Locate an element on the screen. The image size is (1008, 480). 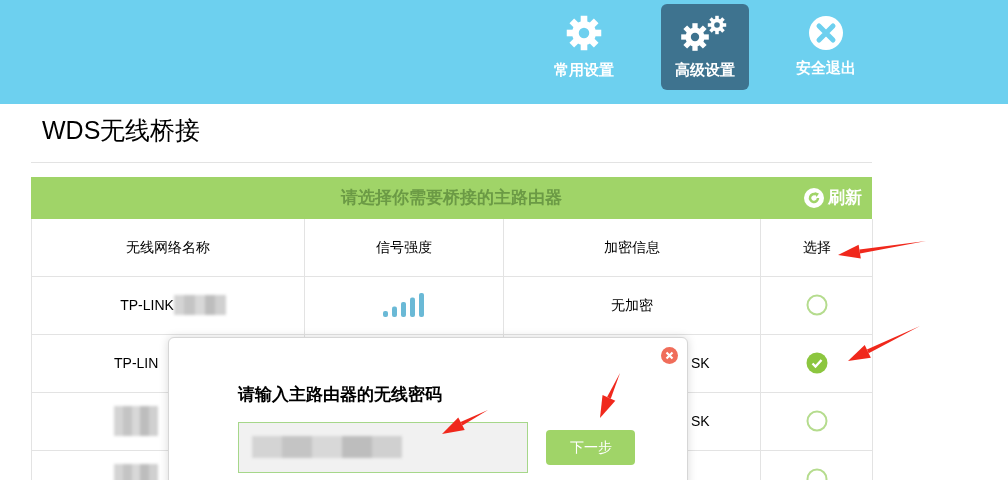
table-cell-text: TP-LIN is located at coordinates (136, 363).